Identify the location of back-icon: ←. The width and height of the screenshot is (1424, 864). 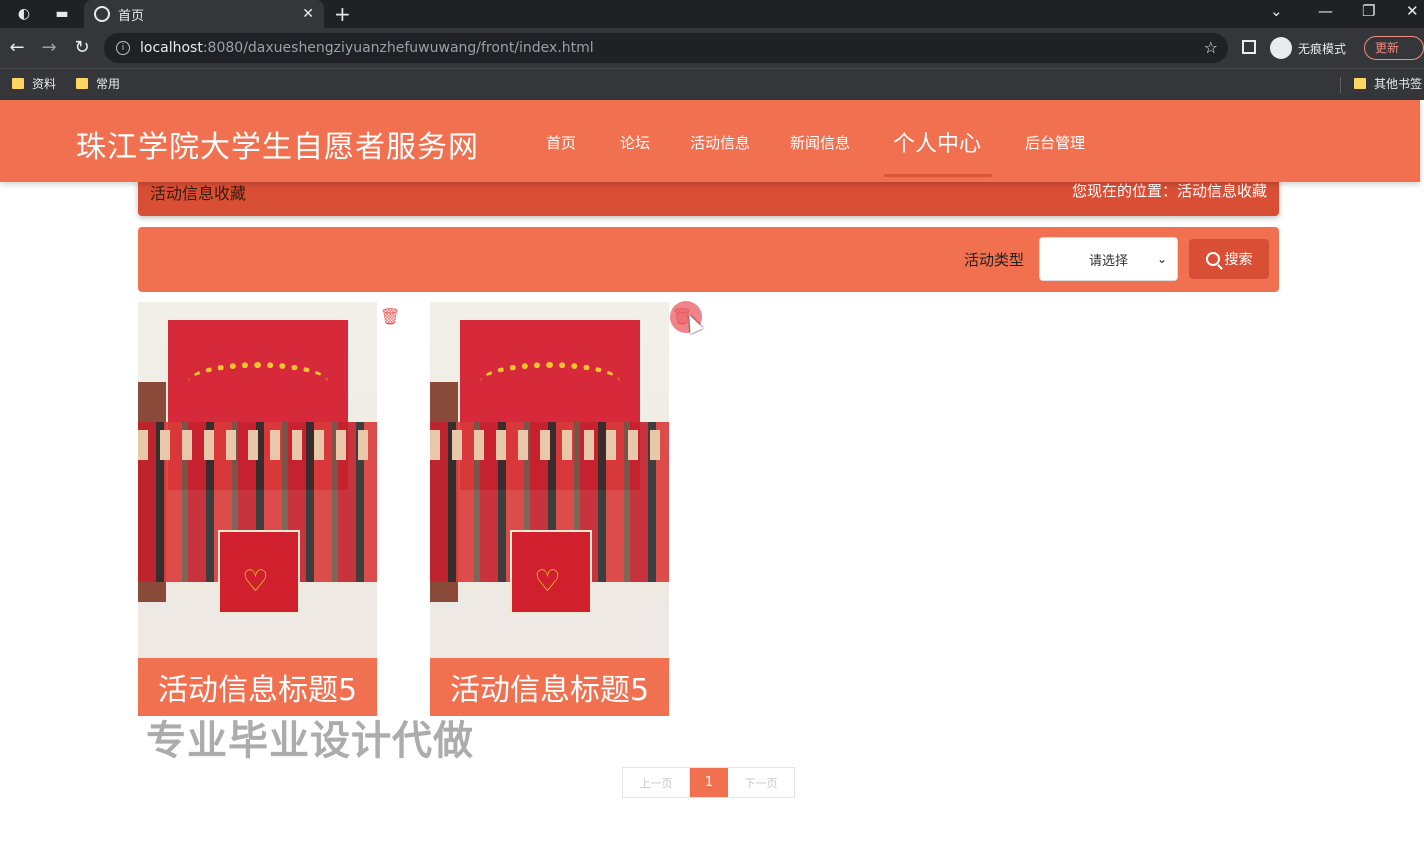
(17, 47).